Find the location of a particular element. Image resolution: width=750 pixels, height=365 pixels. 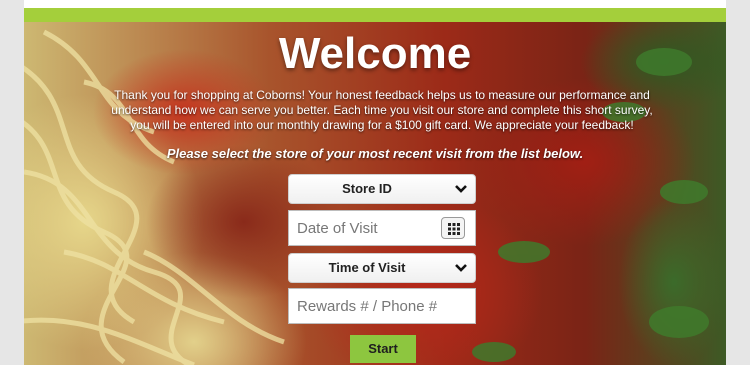

time-of-visit-select: Time of Visit is located at coordinates (382, 268).